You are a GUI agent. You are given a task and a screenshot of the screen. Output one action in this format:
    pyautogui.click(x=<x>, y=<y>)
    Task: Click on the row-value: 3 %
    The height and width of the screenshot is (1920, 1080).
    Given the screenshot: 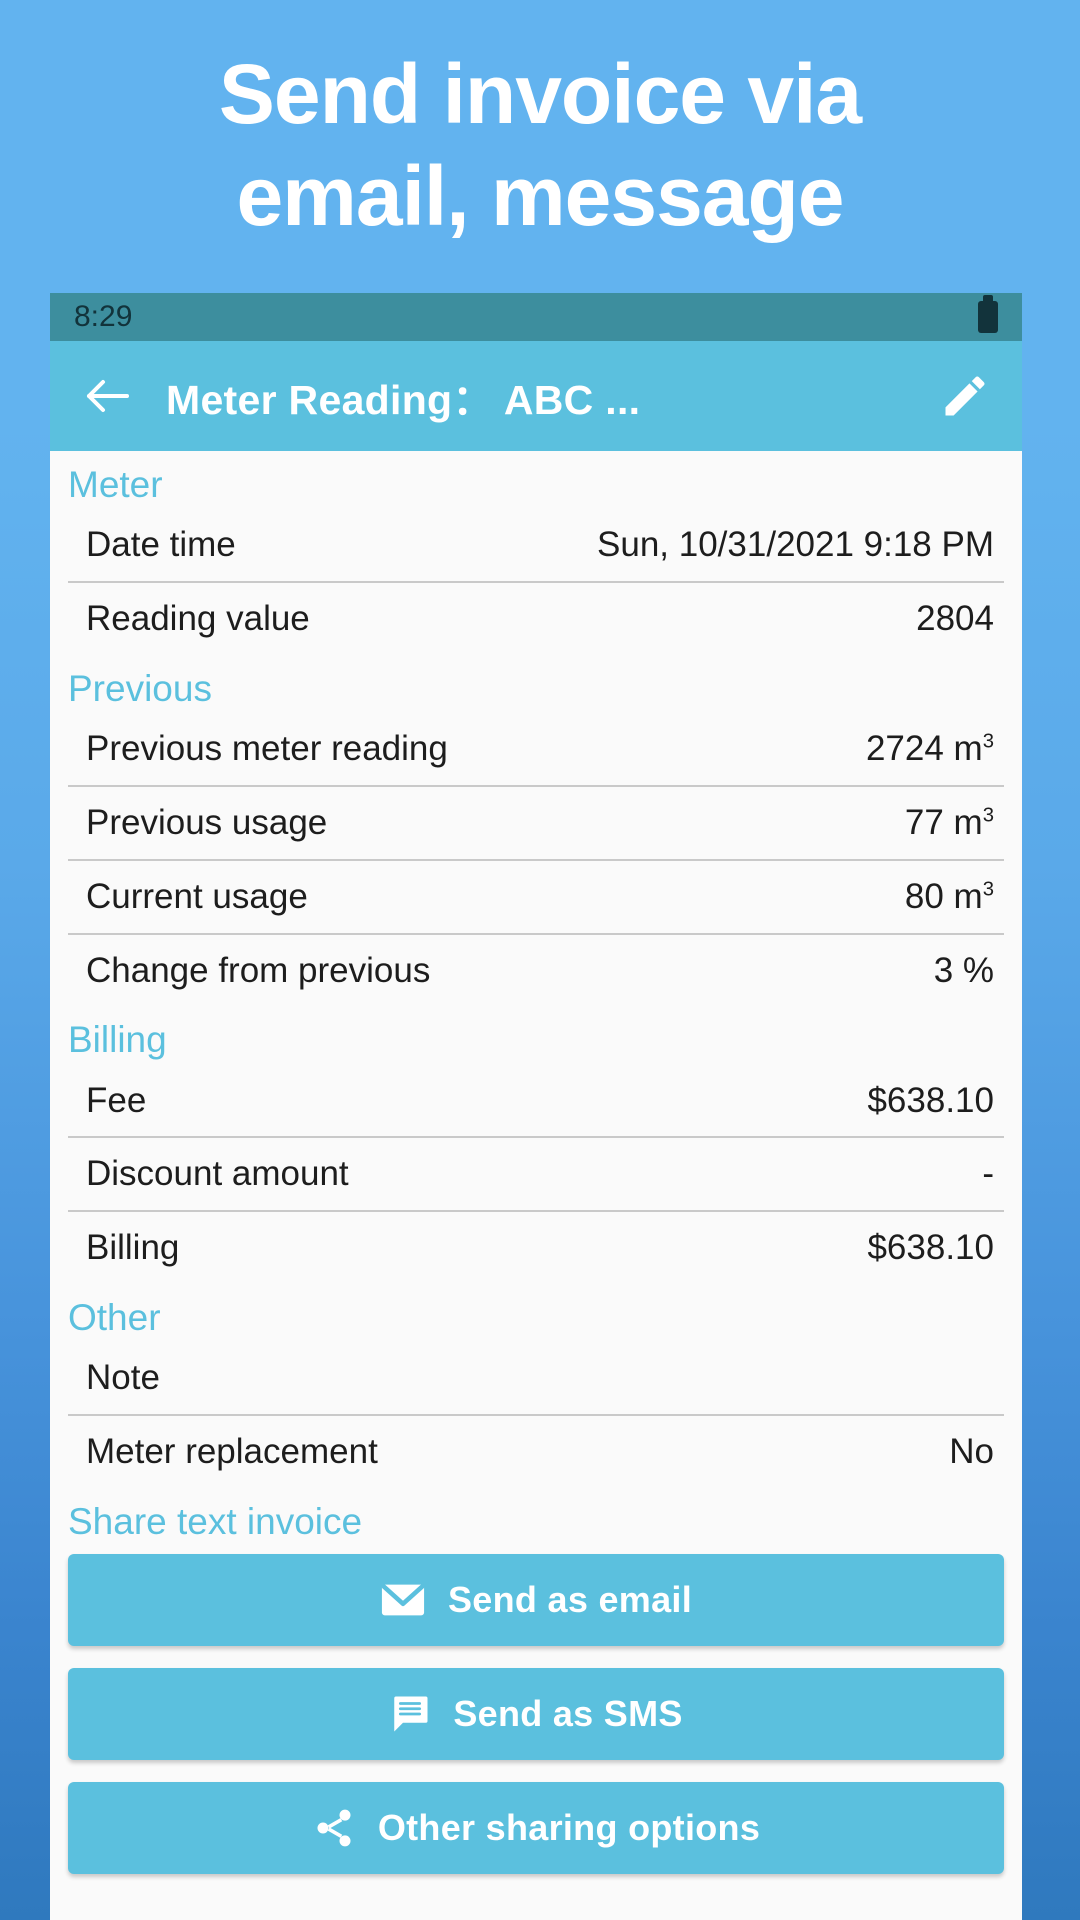 What is the action you would take?
    pyautogui.click(x=963, y=970)
    